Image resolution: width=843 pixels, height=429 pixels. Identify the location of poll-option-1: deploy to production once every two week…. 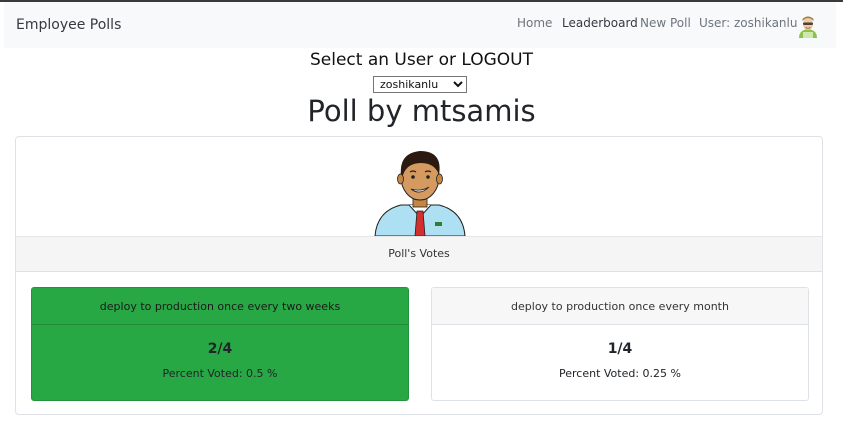
(220, 344).